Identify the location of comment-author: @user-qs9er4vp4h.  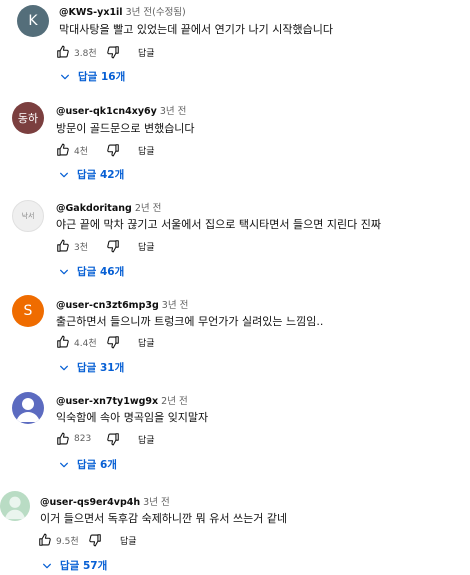
(90, 502).